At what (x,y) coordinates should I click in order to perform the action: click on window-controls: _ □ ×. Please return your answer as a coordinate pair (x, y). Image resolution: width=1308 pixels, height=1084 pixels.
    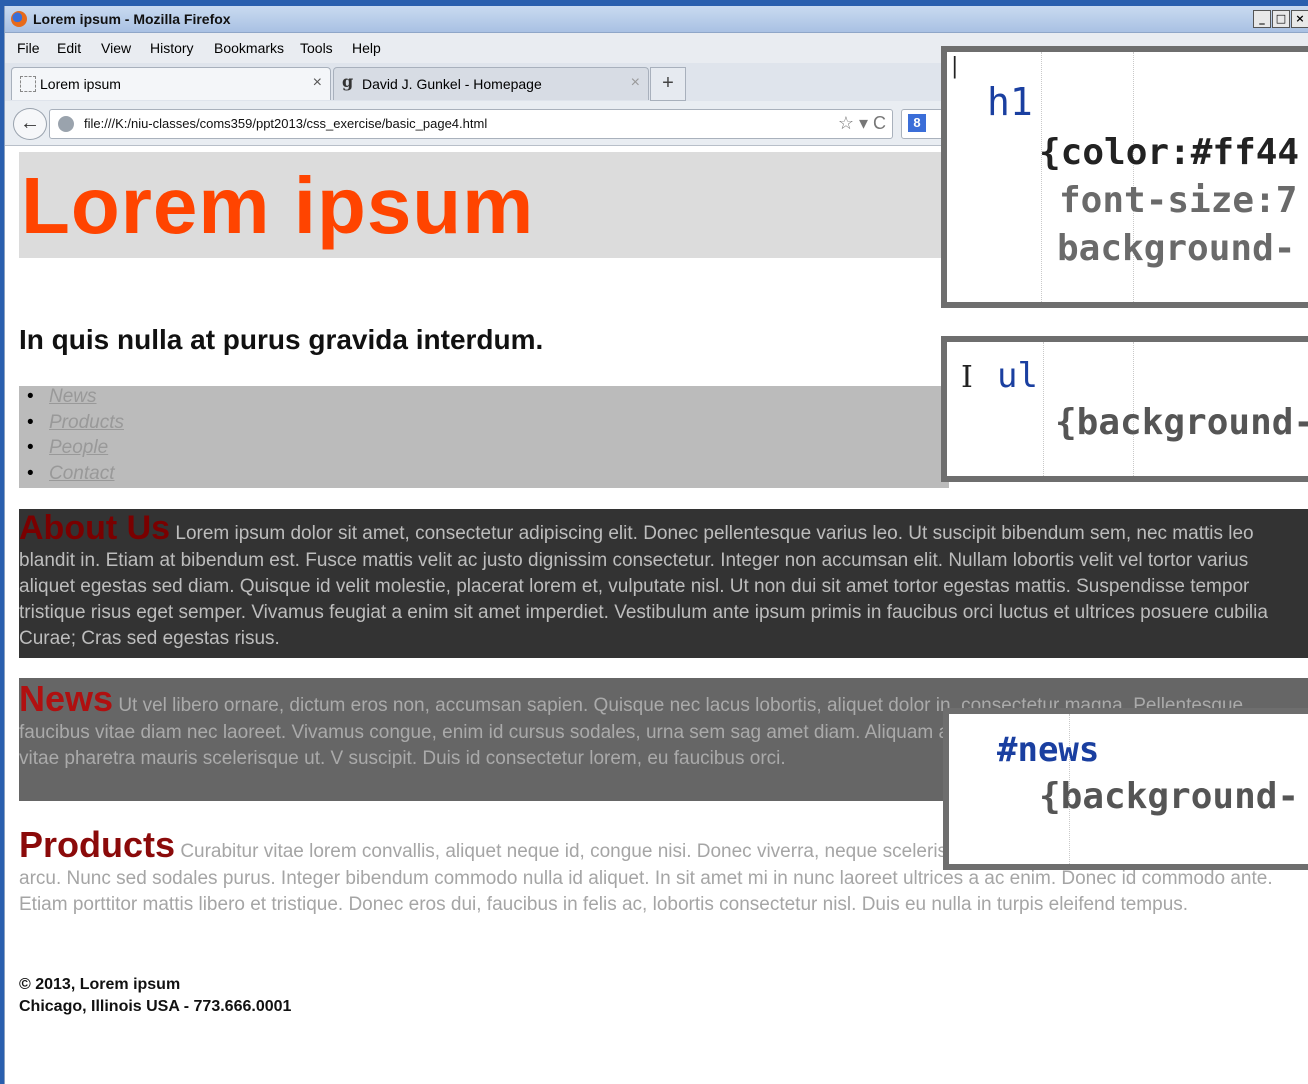
    Looking at the image, I should click on (1280, 19).